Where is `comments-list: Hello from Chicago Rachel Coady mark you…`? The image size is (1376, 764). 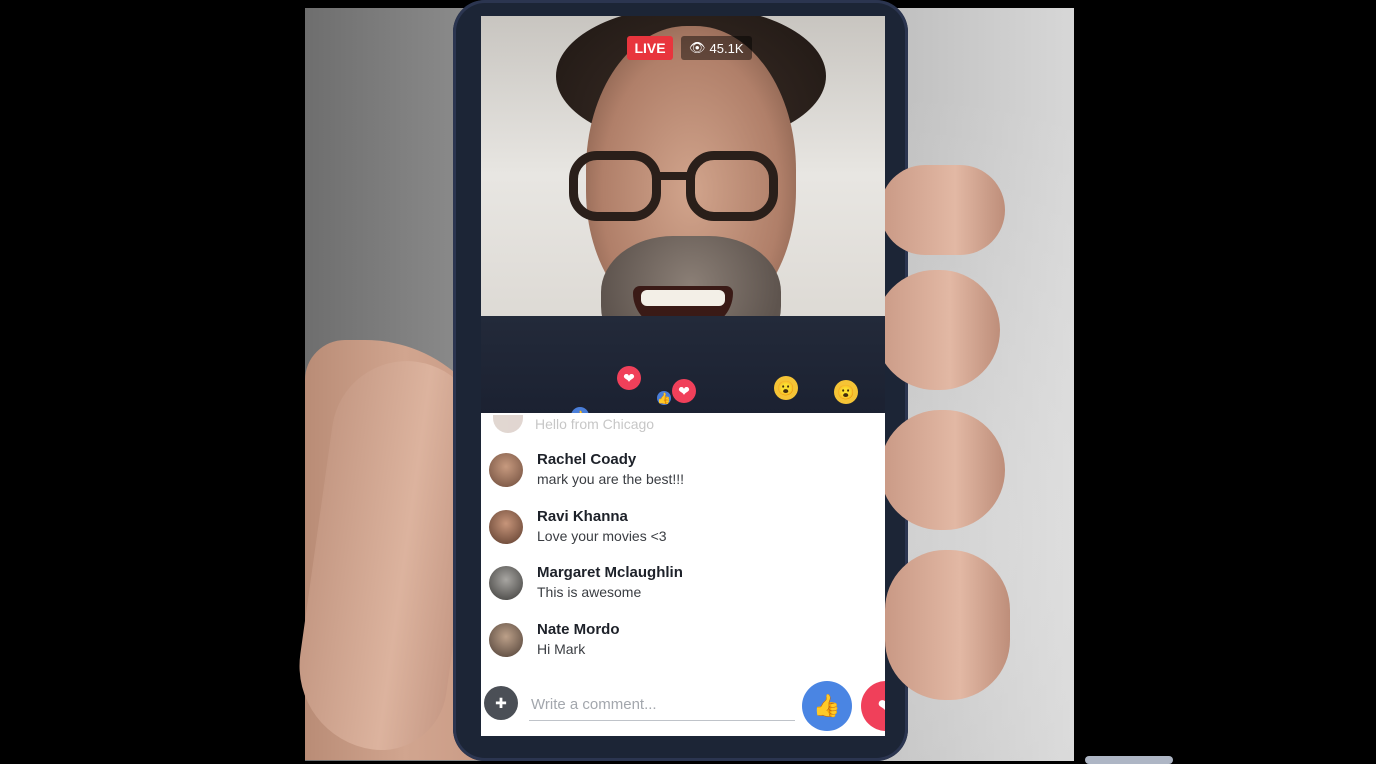 comments-list: Hello from Chicago Rachel Coady mark you… is located at coordinates (683, 548).